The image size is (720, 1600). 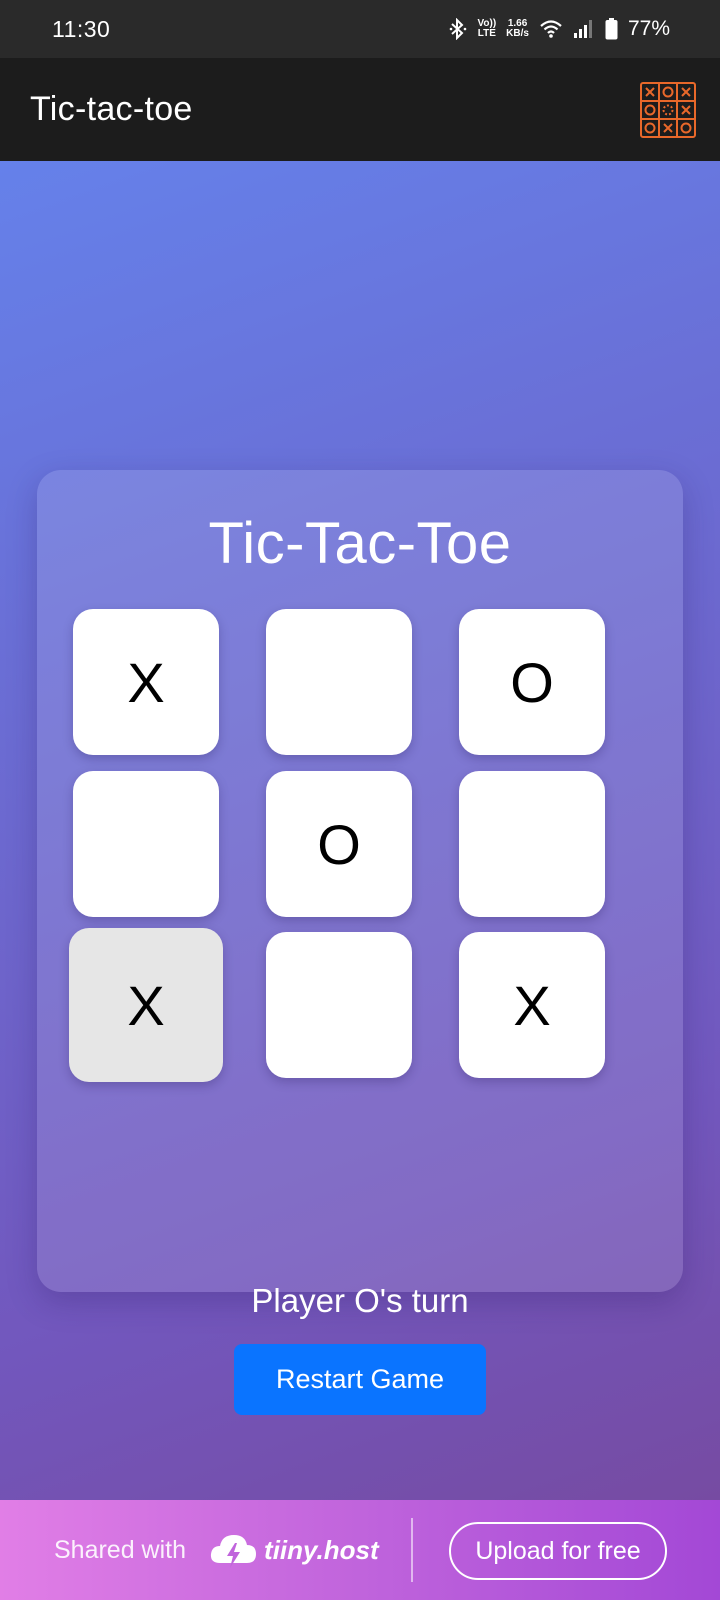 I want to click on board-cell-1: X, so click(x=146, y=682).